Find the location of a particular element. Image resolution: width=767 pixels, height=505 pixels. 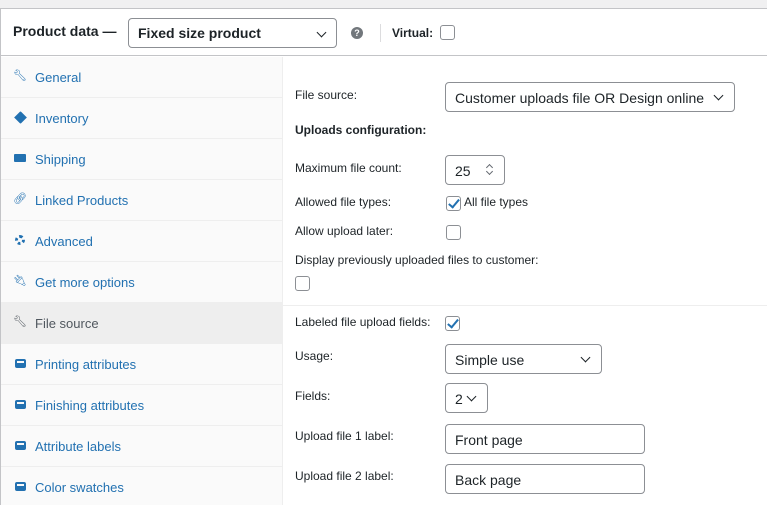

tab-label: Shipping is located at coordinates (60, 159).